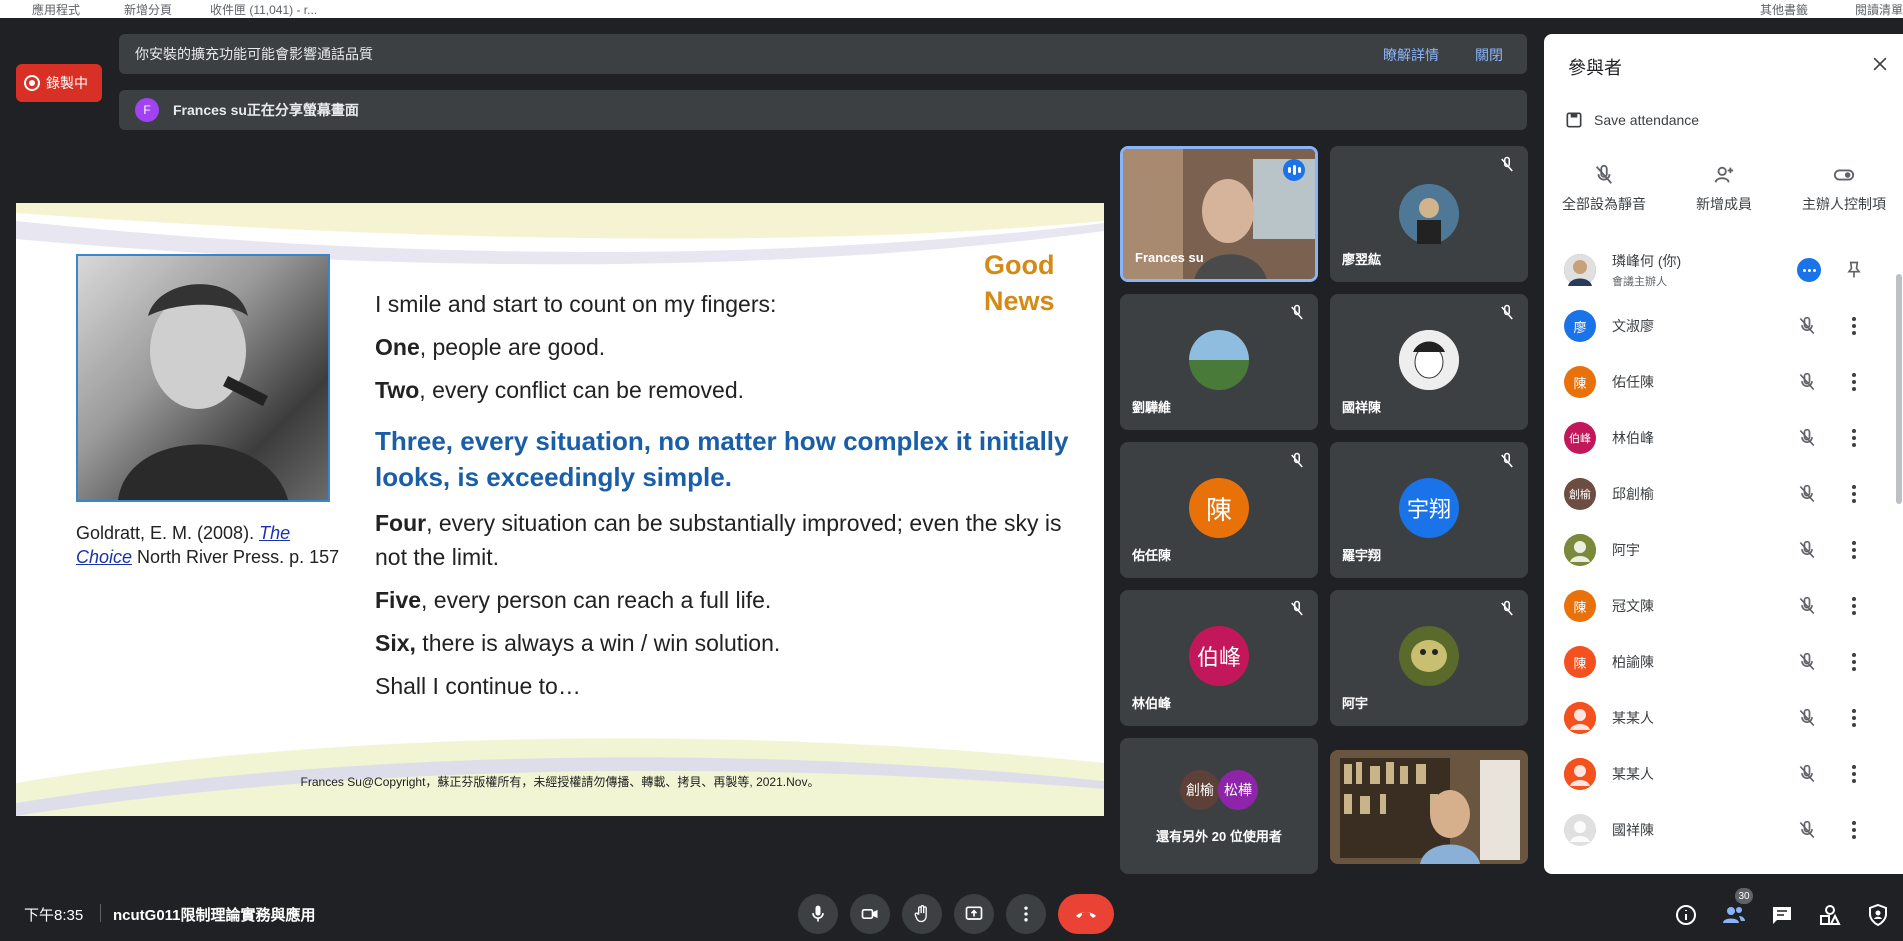 Image resolution: width=1903 pixels, height=941 pixels. What do you see at coordinates (1724, 189) in the screenshot?
I see `add-people-button: 新增成員` at bounding box center [1724, 189].